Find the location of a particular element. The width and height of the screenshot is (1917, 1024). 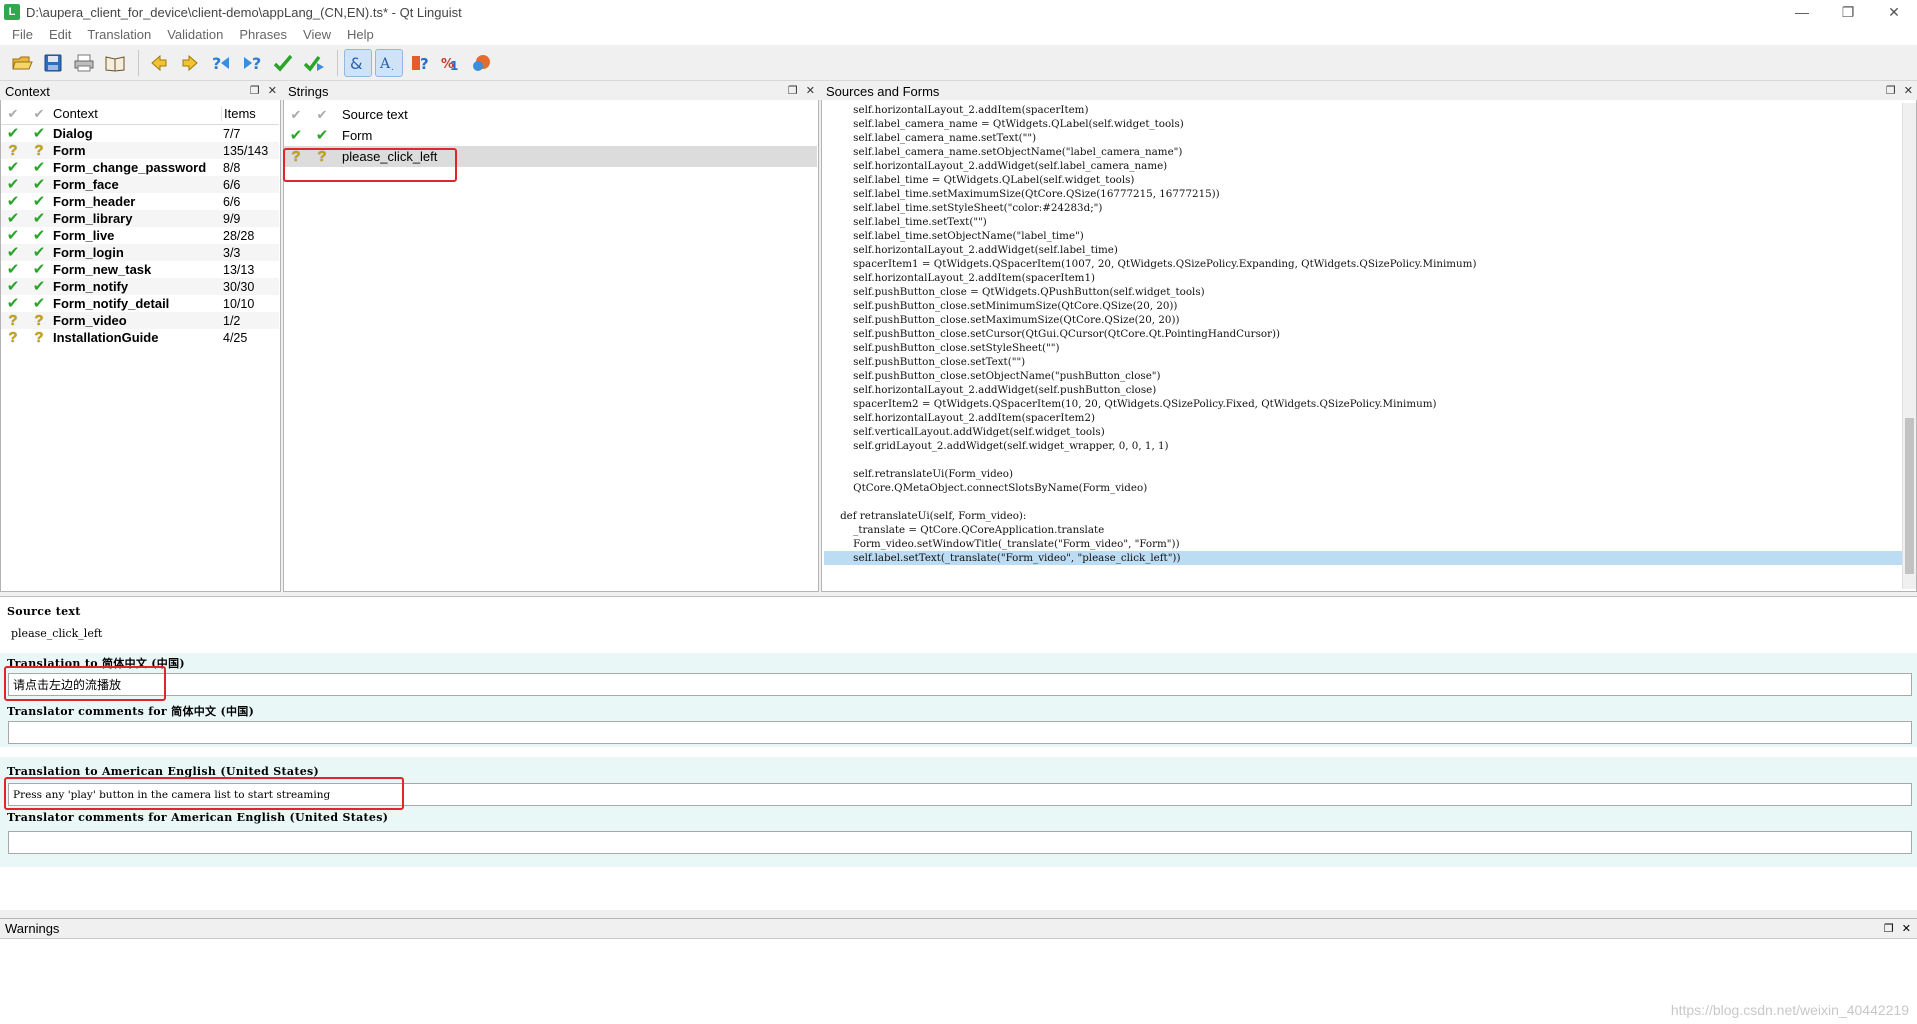

print-icon is located at coordinates (84, 63).